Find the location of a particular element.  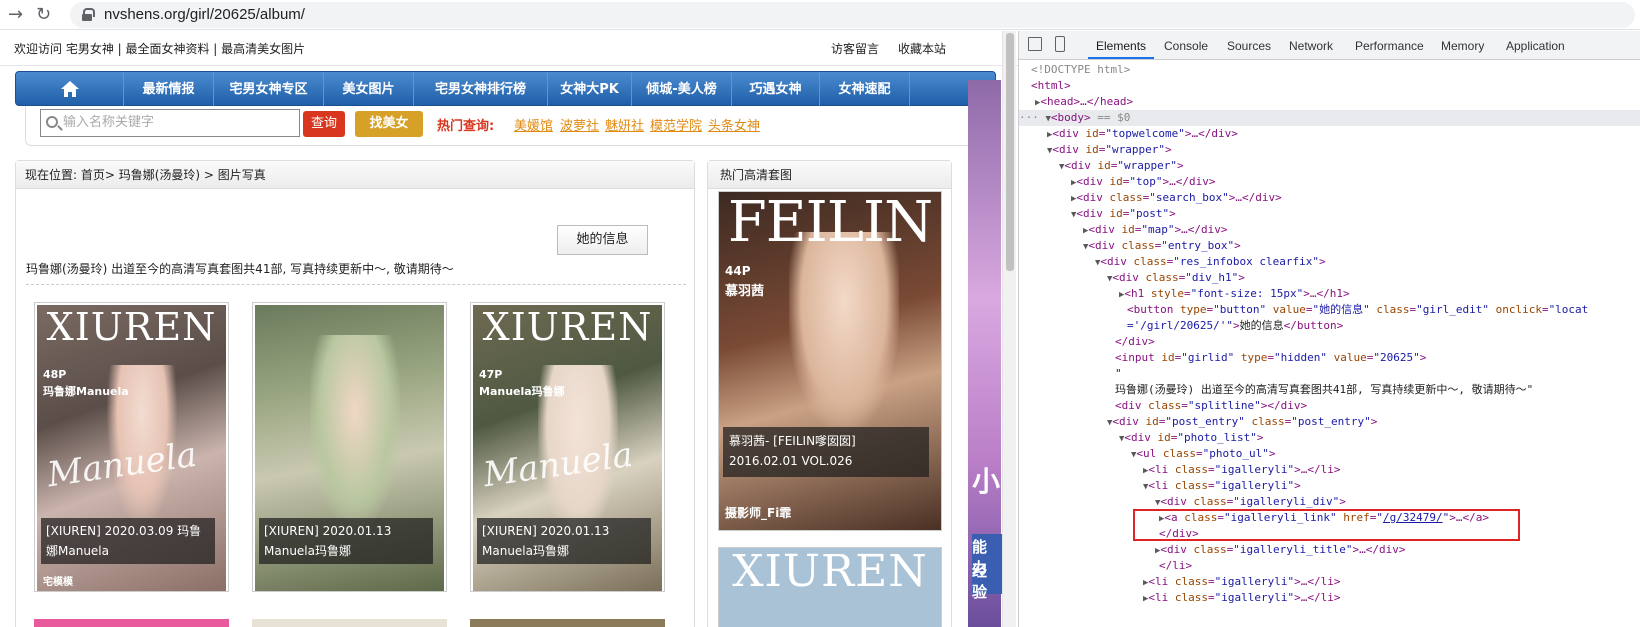

nav-item-latest: 最新情报 is located at coordinates (169, 89).